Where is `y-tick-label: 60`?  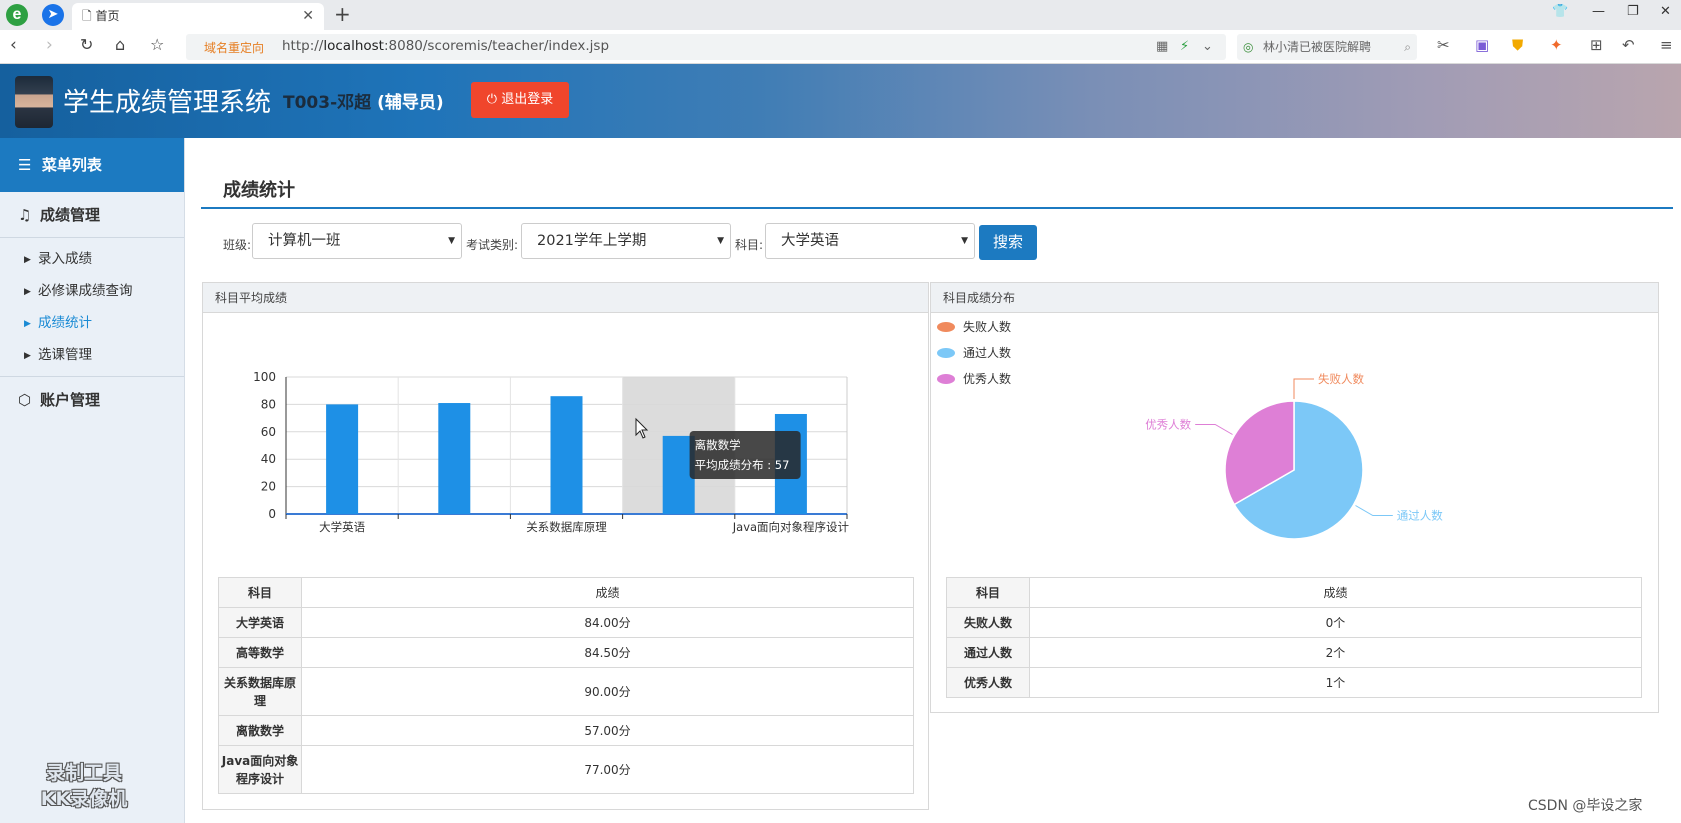
y-tick-label: 60 is located at coordinates (268, 432).